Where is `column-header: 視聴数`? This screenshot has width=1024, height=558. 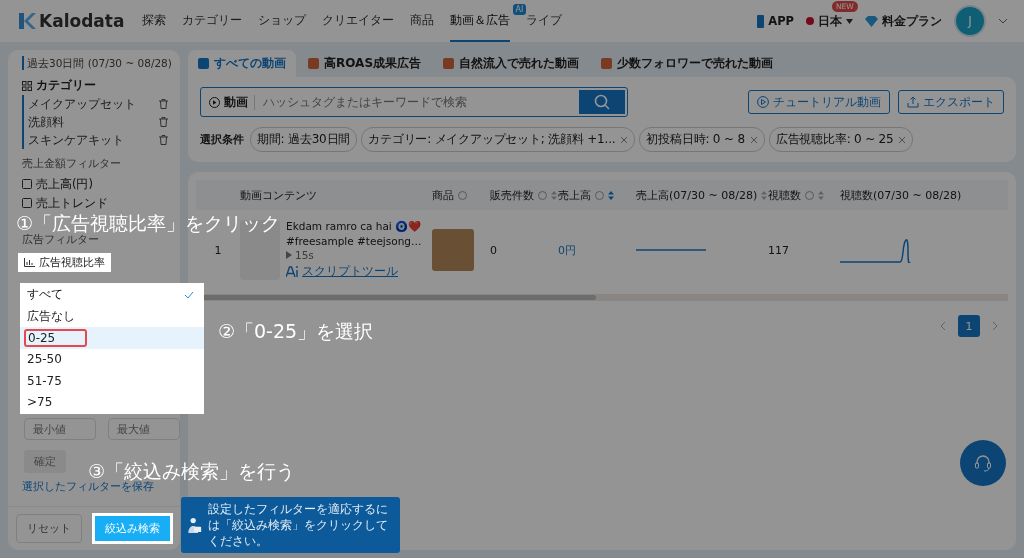 column-header: 視聴数 is located at coordinates (784, 195).